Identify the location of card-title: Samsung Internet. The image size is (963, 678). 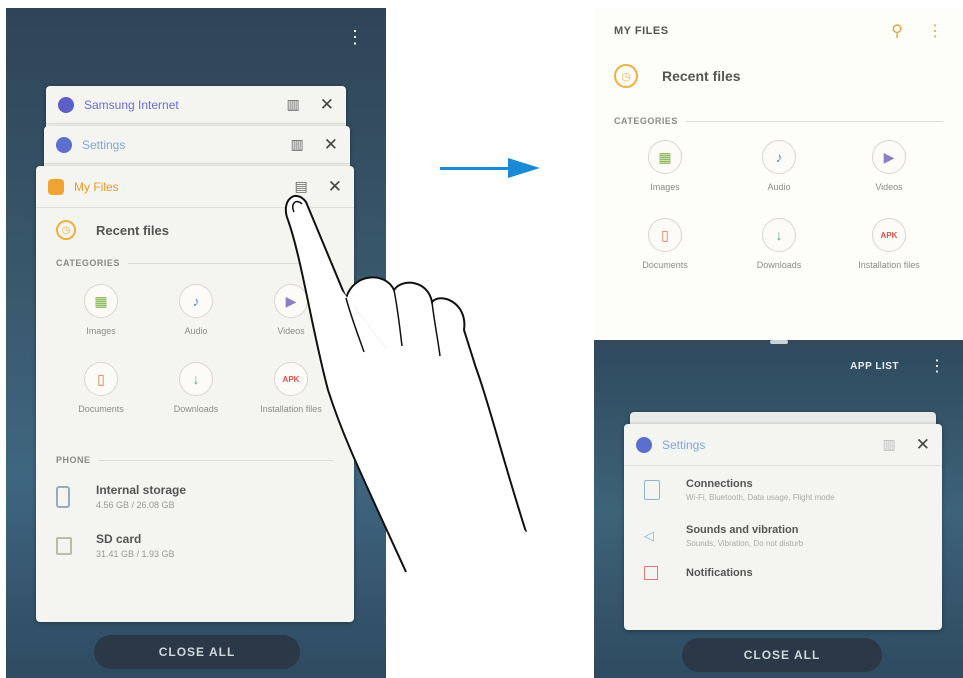
(131, 104).